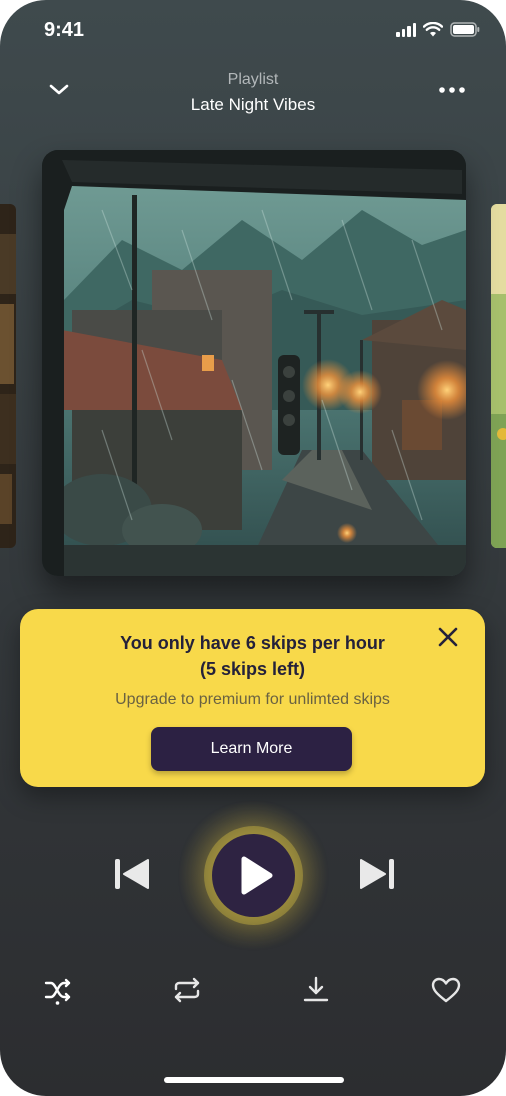  I want to click on shuffle-icon, so click(58, 990).